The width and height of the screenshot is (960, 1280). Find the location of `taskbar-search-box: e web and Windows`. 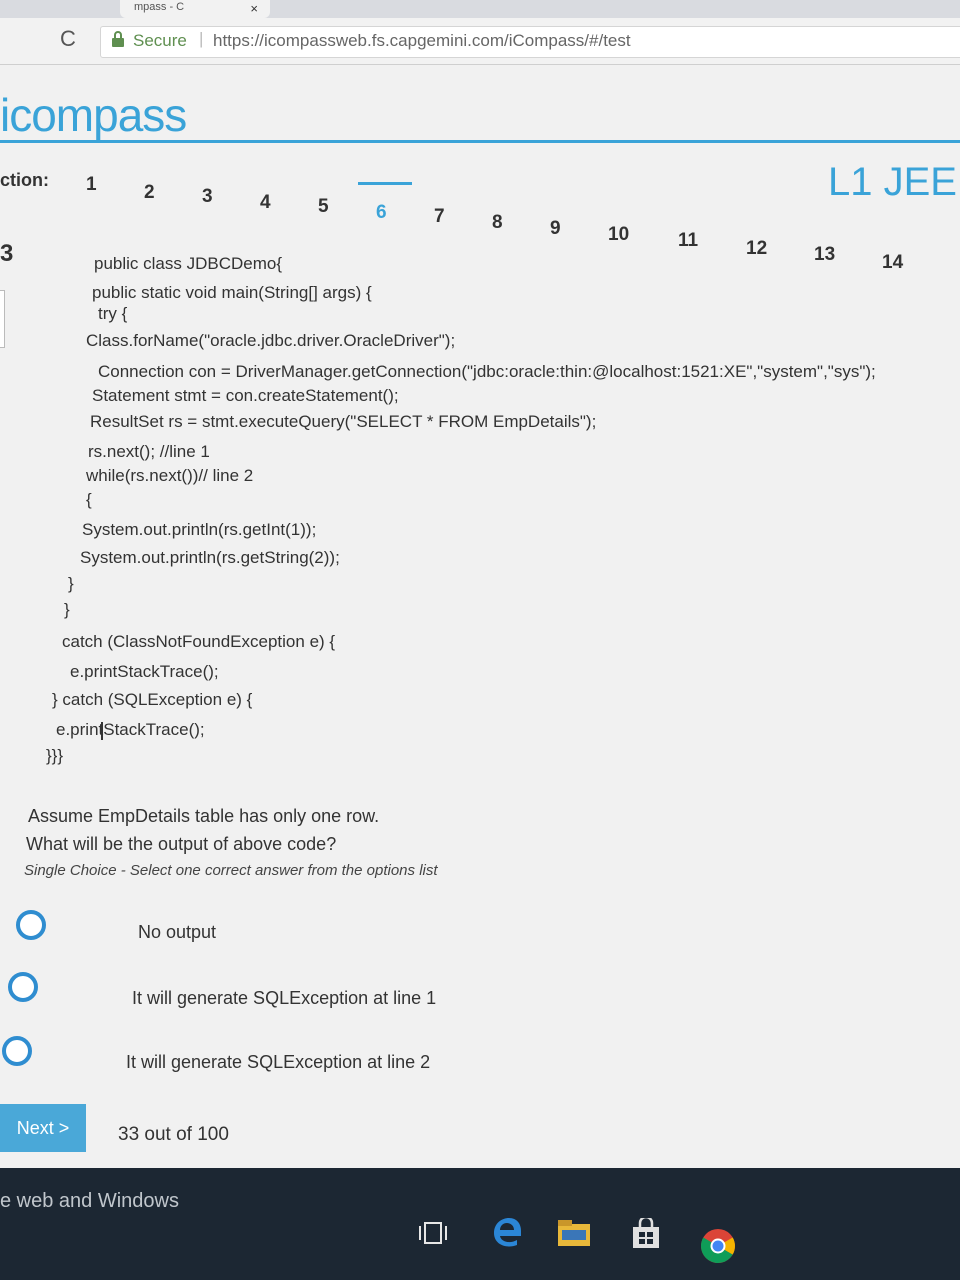

taskbar-search-box: e web and Windows is located at coordinates (89, 1201).